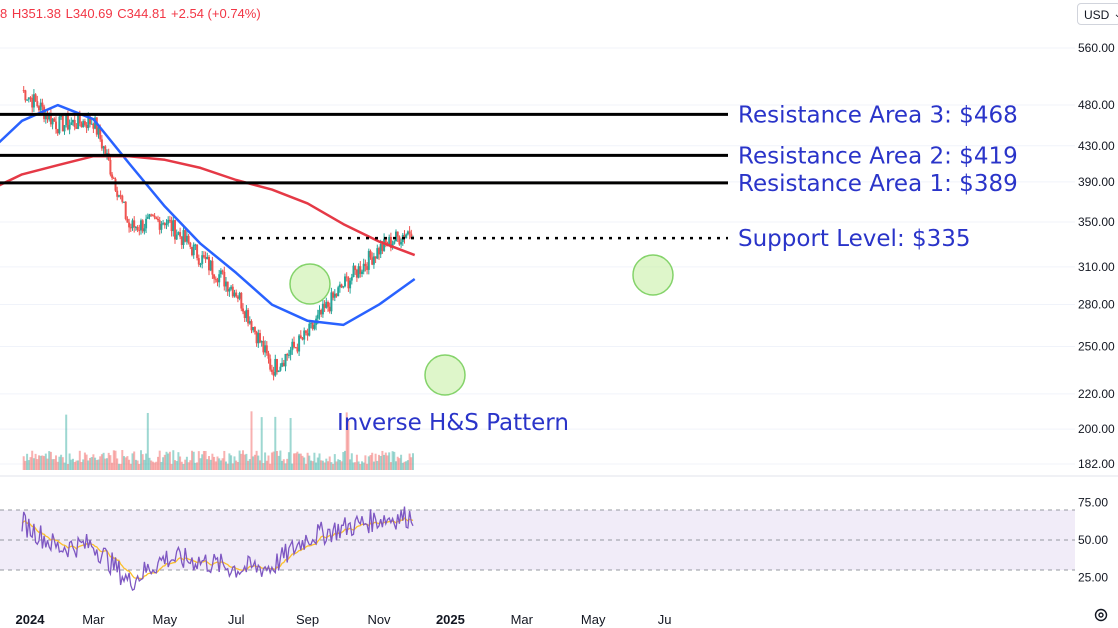 The height and width of the screenshot is (628, 1118). What do you see at coordinates (379, 619) in the screenshot?
I see `x-axis-label: Nov` at bounding box center [379, 619].